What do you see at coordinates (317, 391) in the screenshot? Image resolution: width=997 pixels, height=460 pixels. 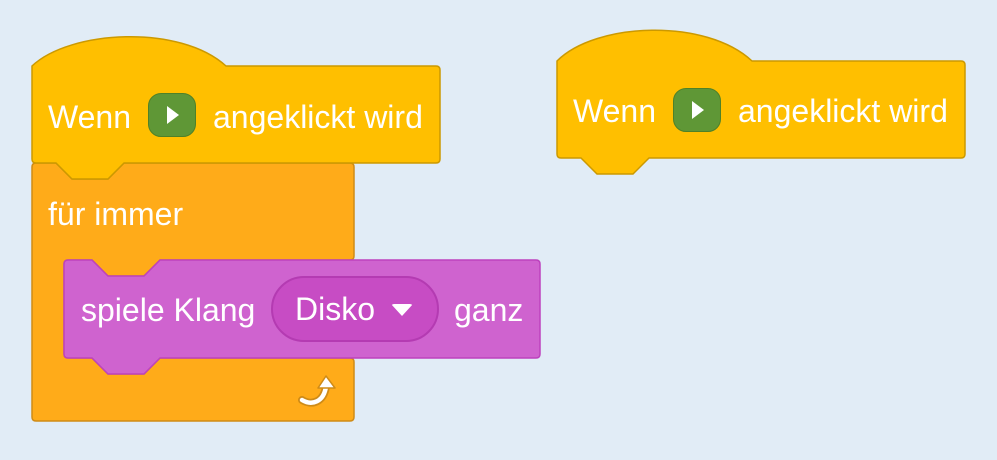 I see `loop-arrow-icon` at bounding box center [317, 391].